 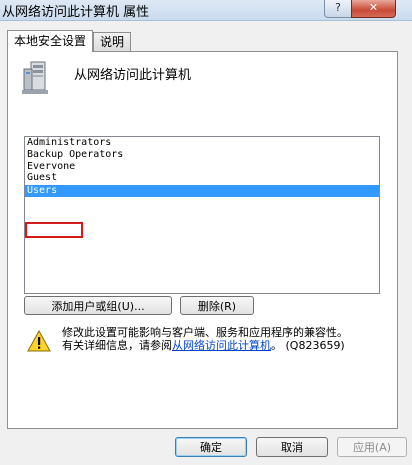 What do you see at coordinates (292, 447) in the screenshot?
I see `cancel-button: 取消` at bounding box center [292, 447].